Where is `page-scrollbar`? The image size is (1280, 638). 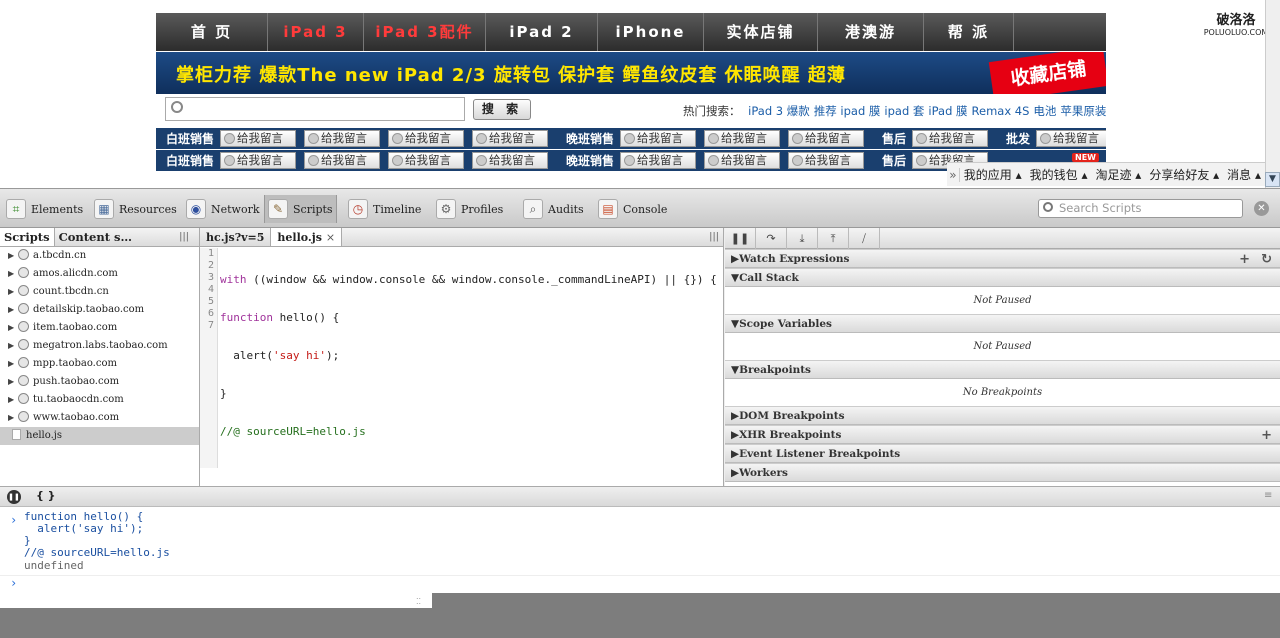 page-scrollbar is located at coordinates (1272, 94).